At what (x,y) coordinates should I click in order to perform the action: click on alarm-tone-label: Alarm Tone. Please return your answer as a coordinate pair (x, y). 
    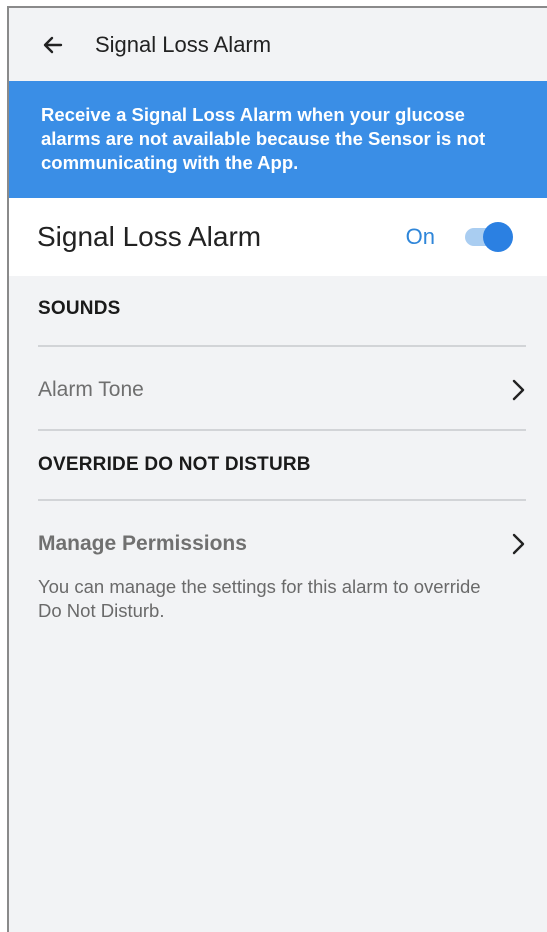
    Looking at the image, I should click on (91, 389).